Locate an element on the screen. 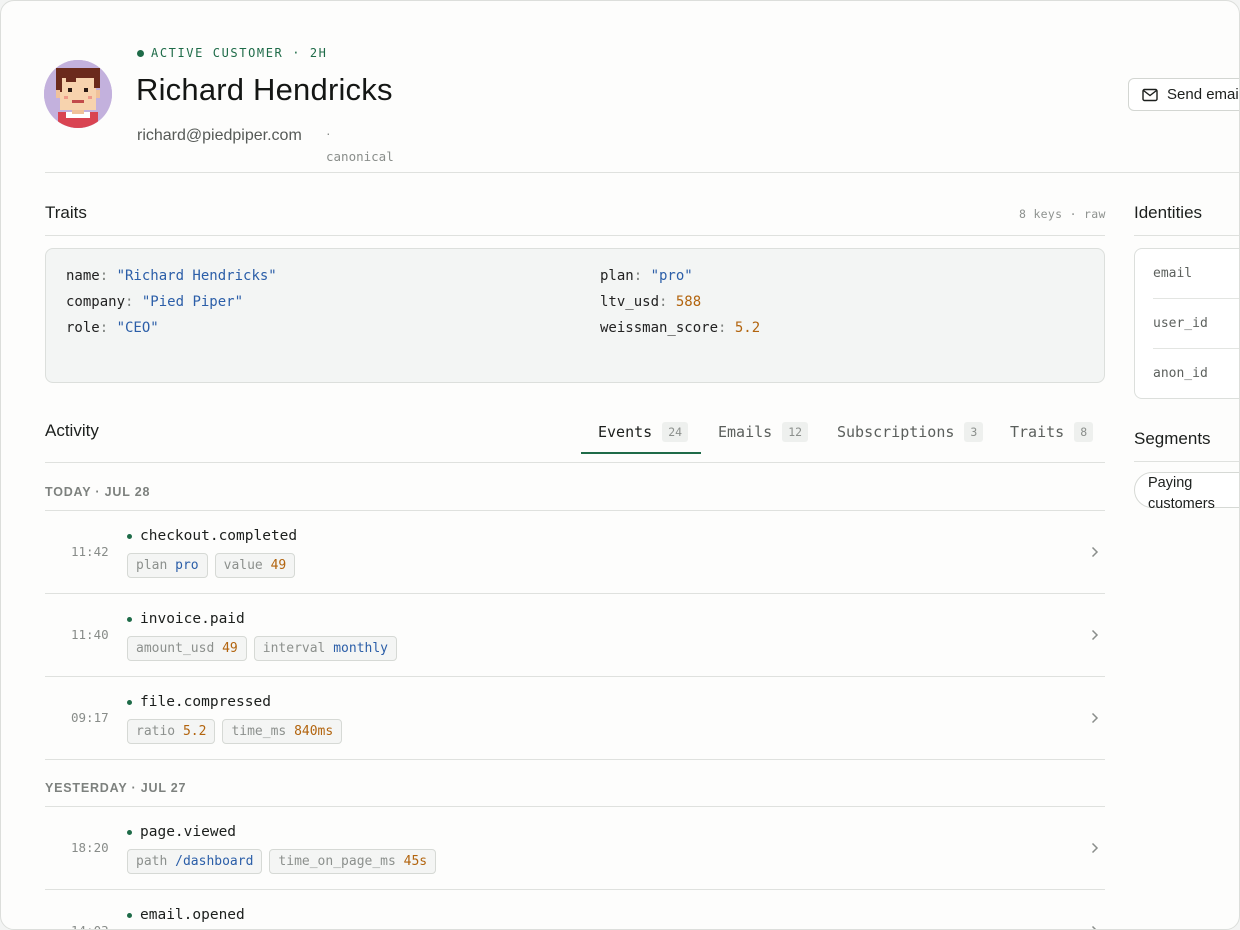  traits-title: Traits is located at coordinates (66, 212).